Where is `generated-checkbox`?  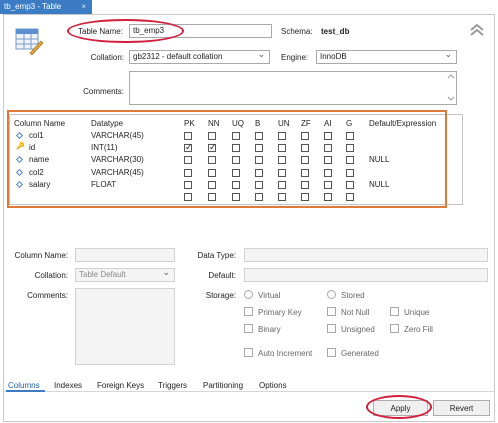 generated-checkbox is located at coordinates (331, 352).